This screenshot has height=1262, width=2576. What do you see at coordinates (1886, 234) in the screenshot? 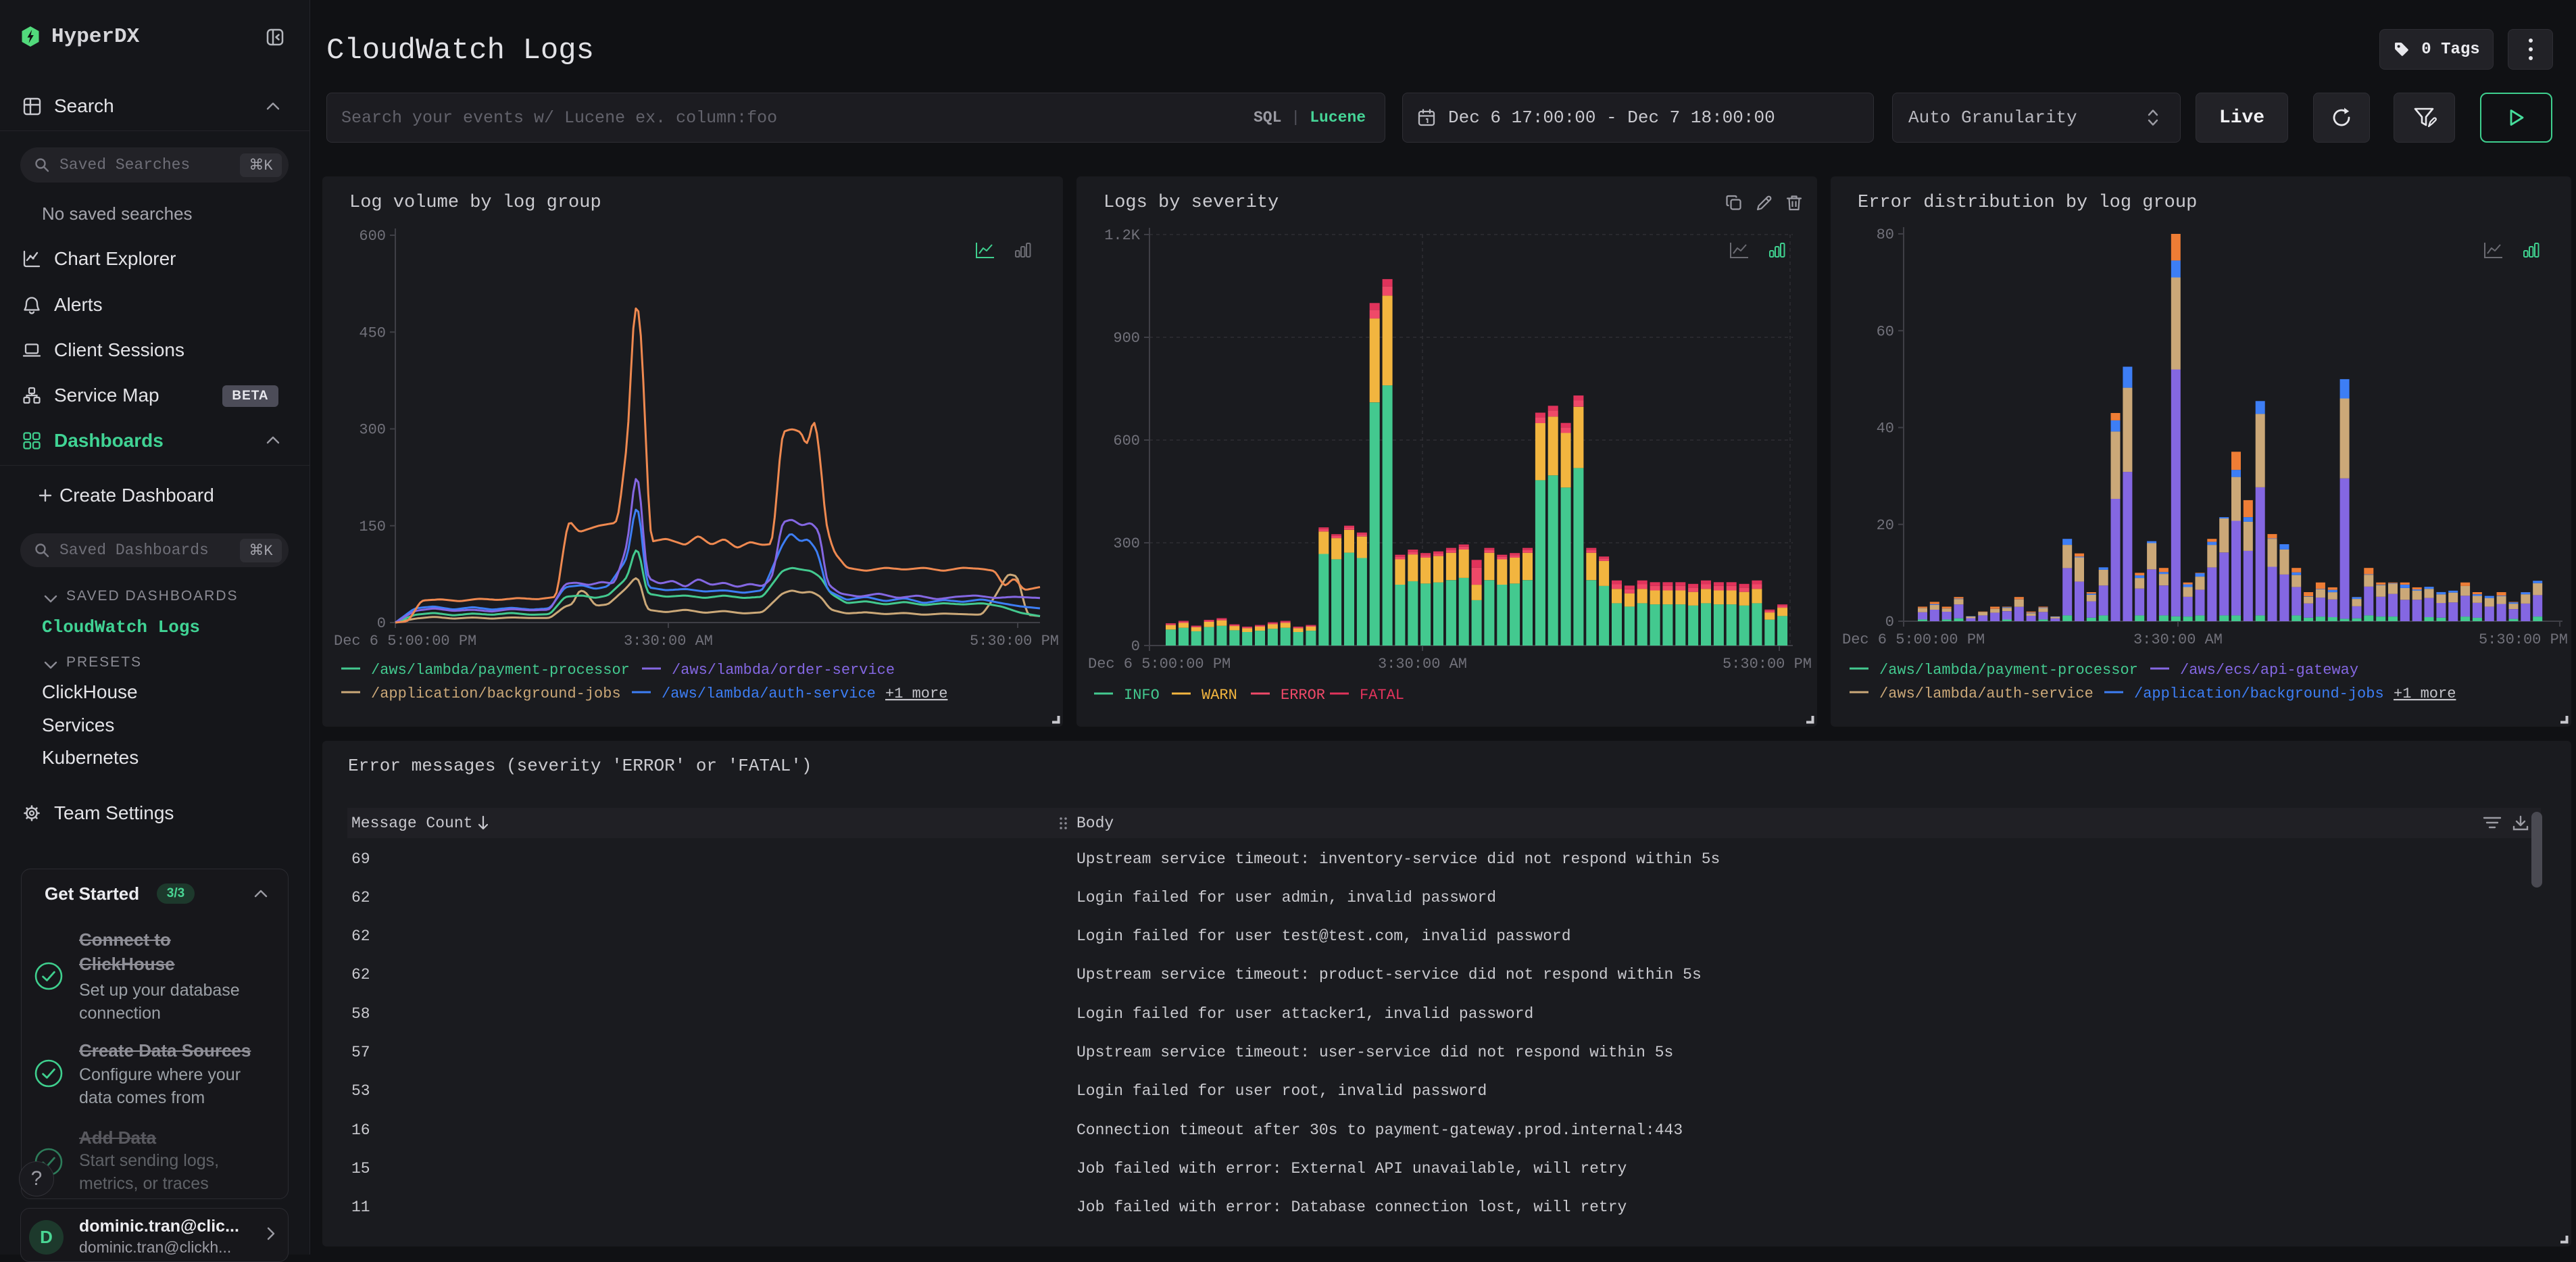
I see `svg-text: 80` at bounding box center [1886, 234].